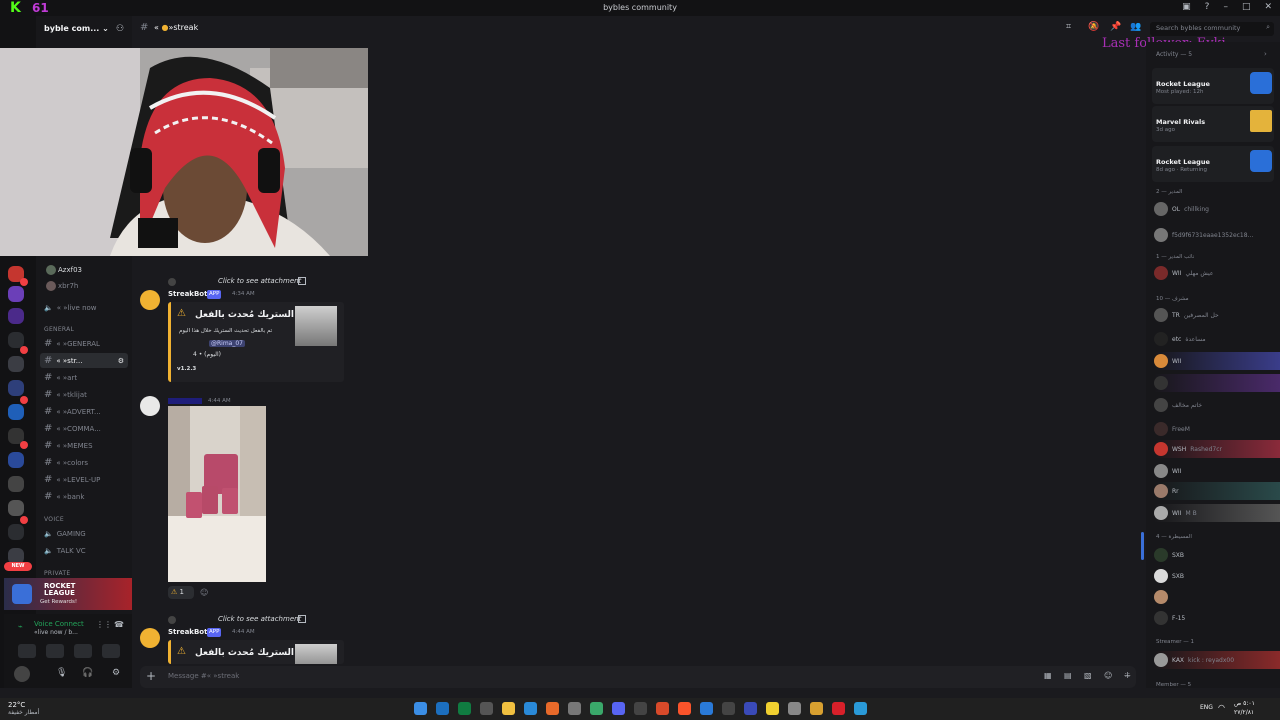 The height and width of the screenshot is (720, 1280). What do you see at coordinates (68, 286) in the screenshot?
I see `voice-user: xbr7h` at bounding box center [68, 286].